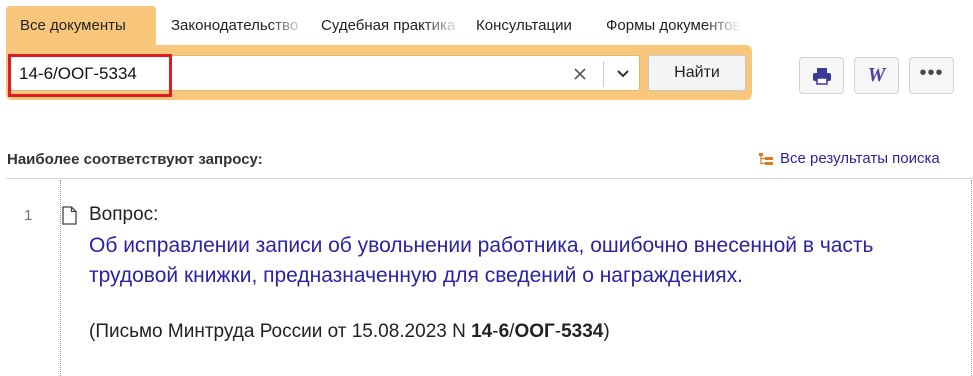  Describe the element at coordinates (526, 26) in the screenshot. I see `tab-consultations: Консультации` at that location.